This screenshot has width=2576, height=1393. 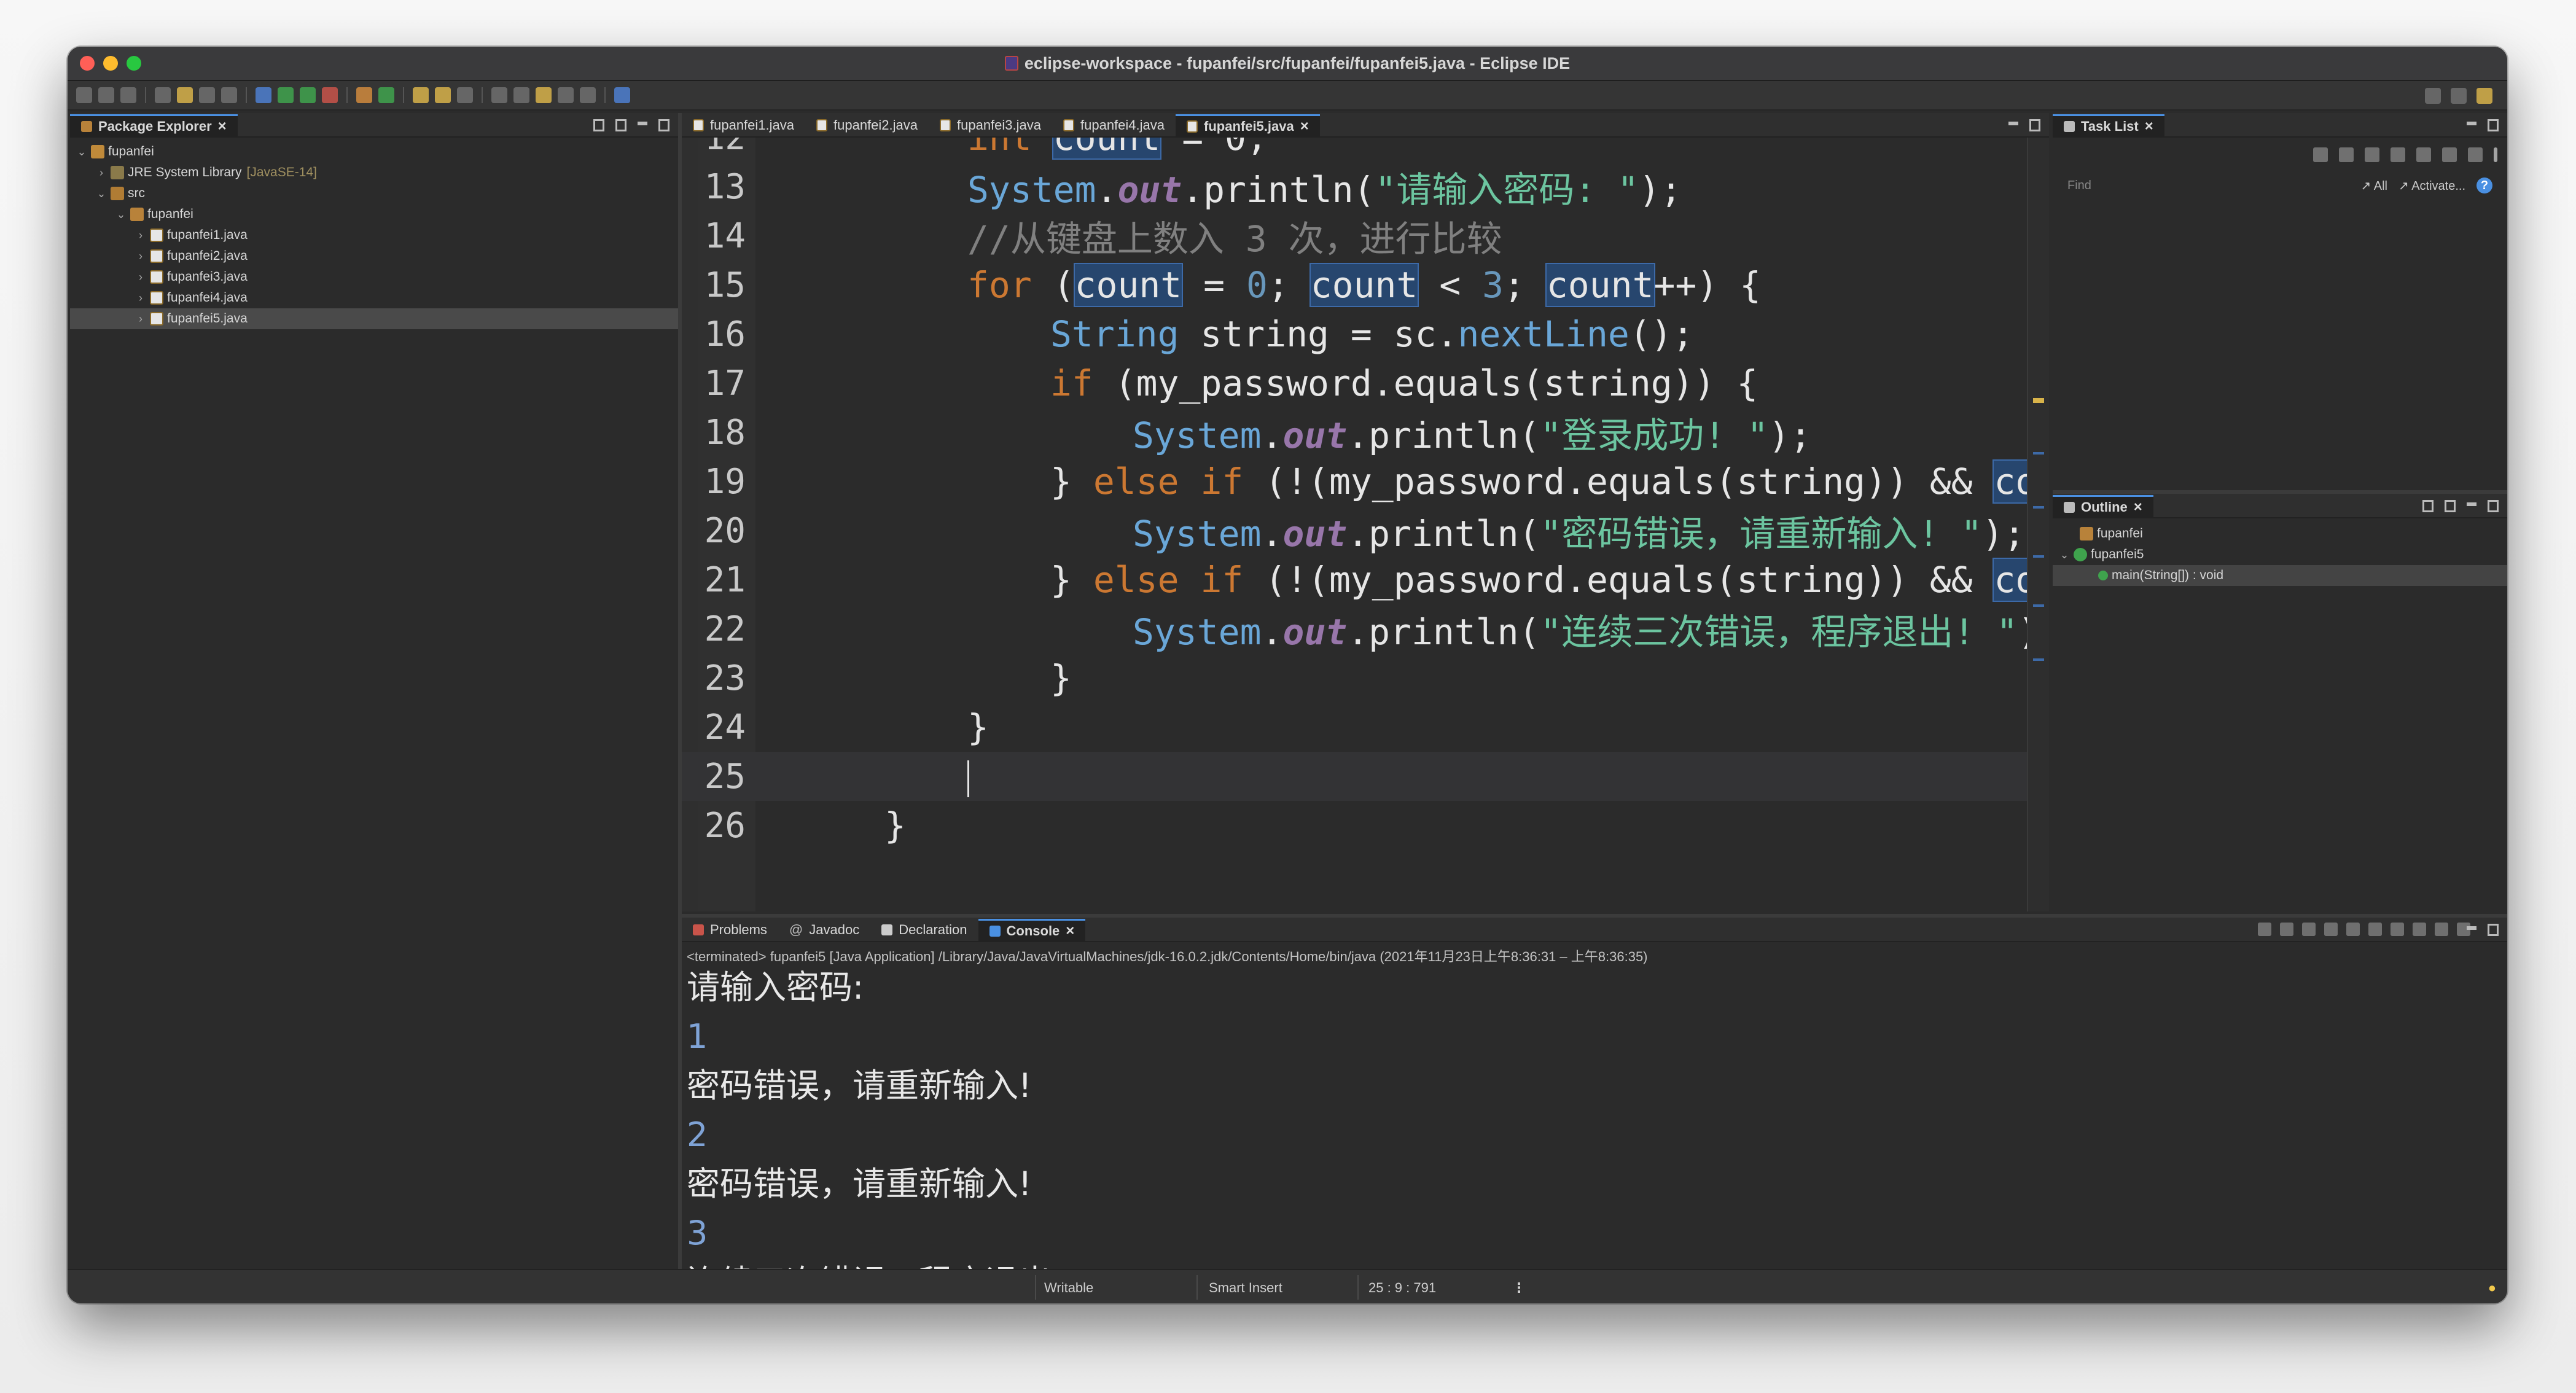 I want to click on overview-ruler, so click(x=2038, y=524).